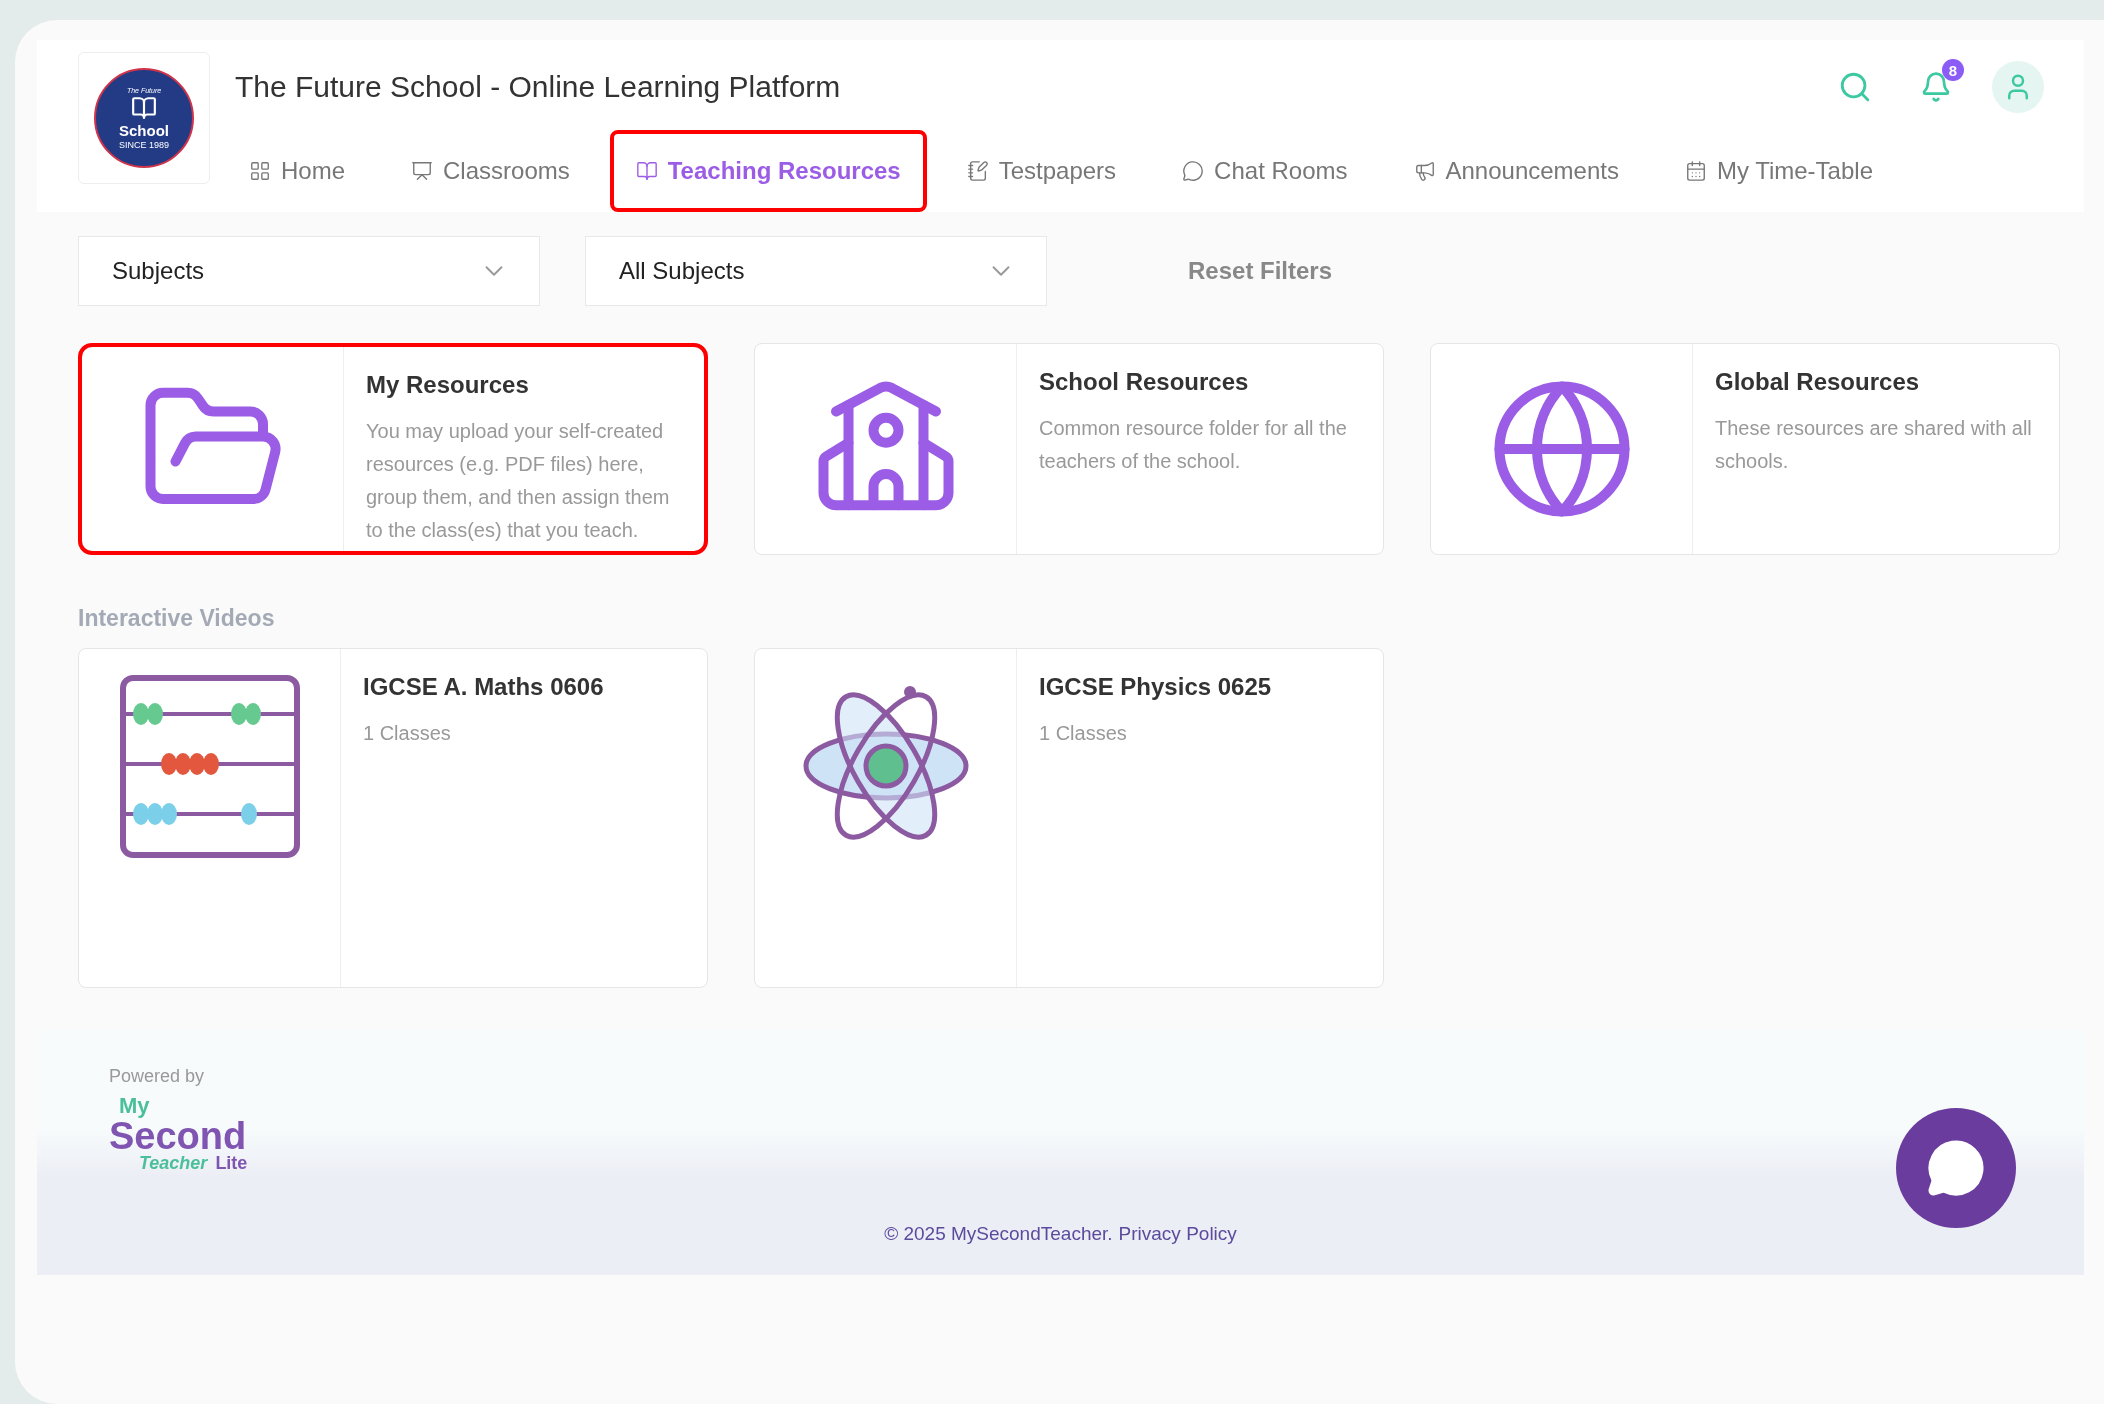 This screenshot has width=2104, height=1404. I want to click on resource-card: Global Resources These resources are shared with all schools., so click(1745, 449).